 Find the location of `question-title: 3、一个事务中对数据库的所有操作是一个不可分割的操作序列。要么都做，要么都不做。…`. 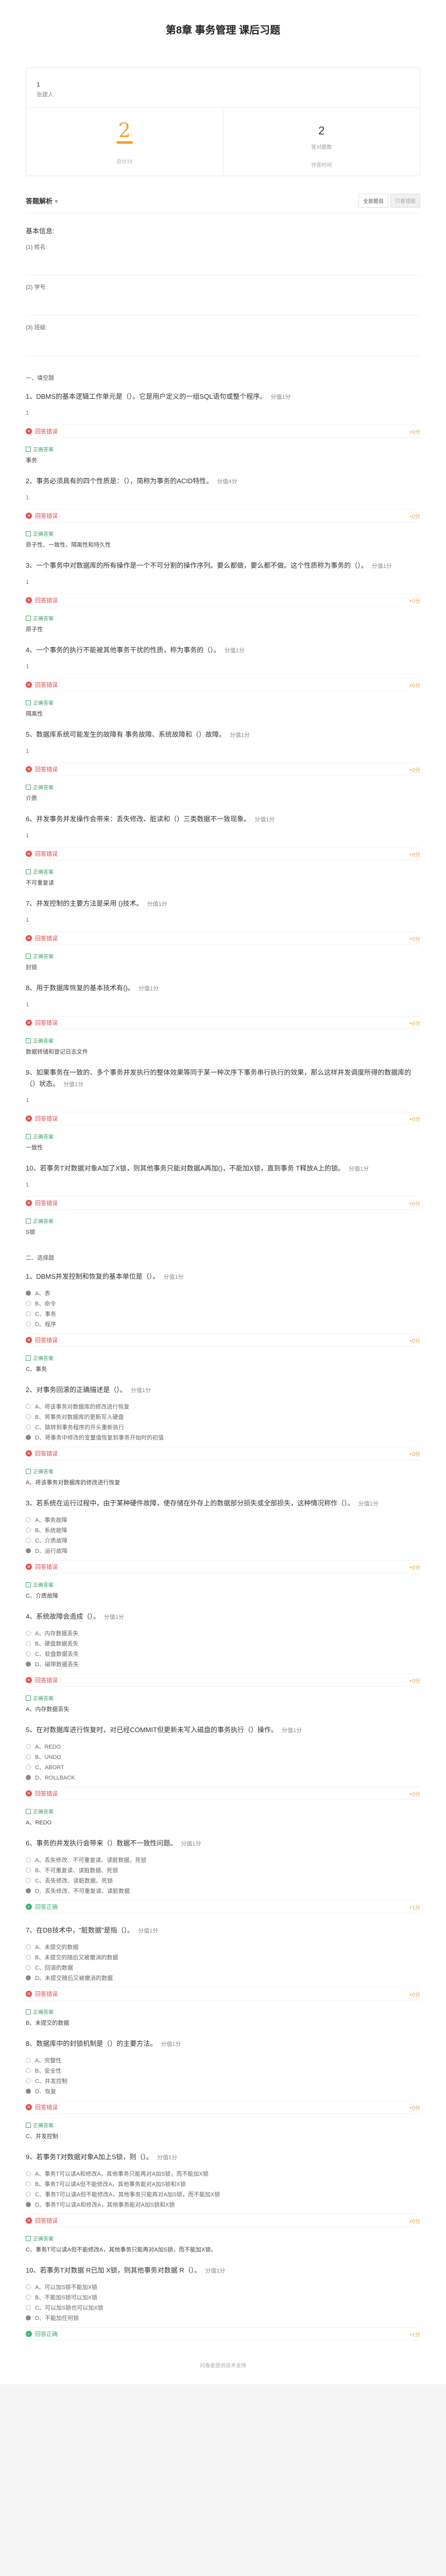

question-title: 3、一个事务中对数据库的所有操作是一个不可分割的操作序列。要么都做，要么都不做。… is located at coordinates (197, 565).